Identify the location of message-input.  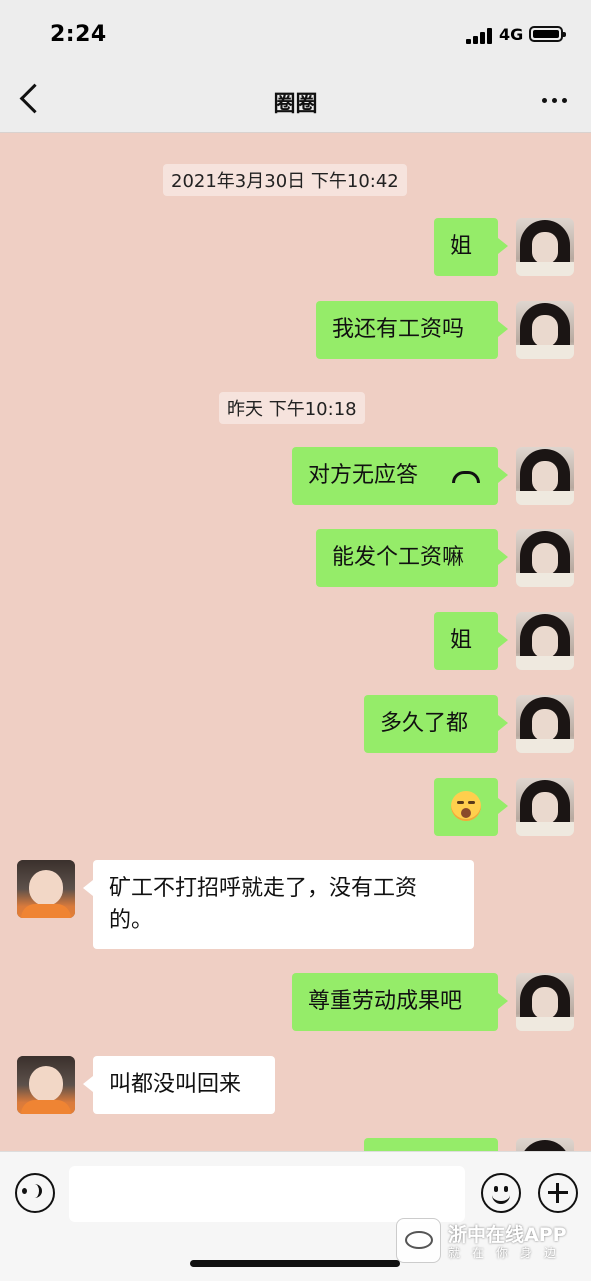
(267, 1194).